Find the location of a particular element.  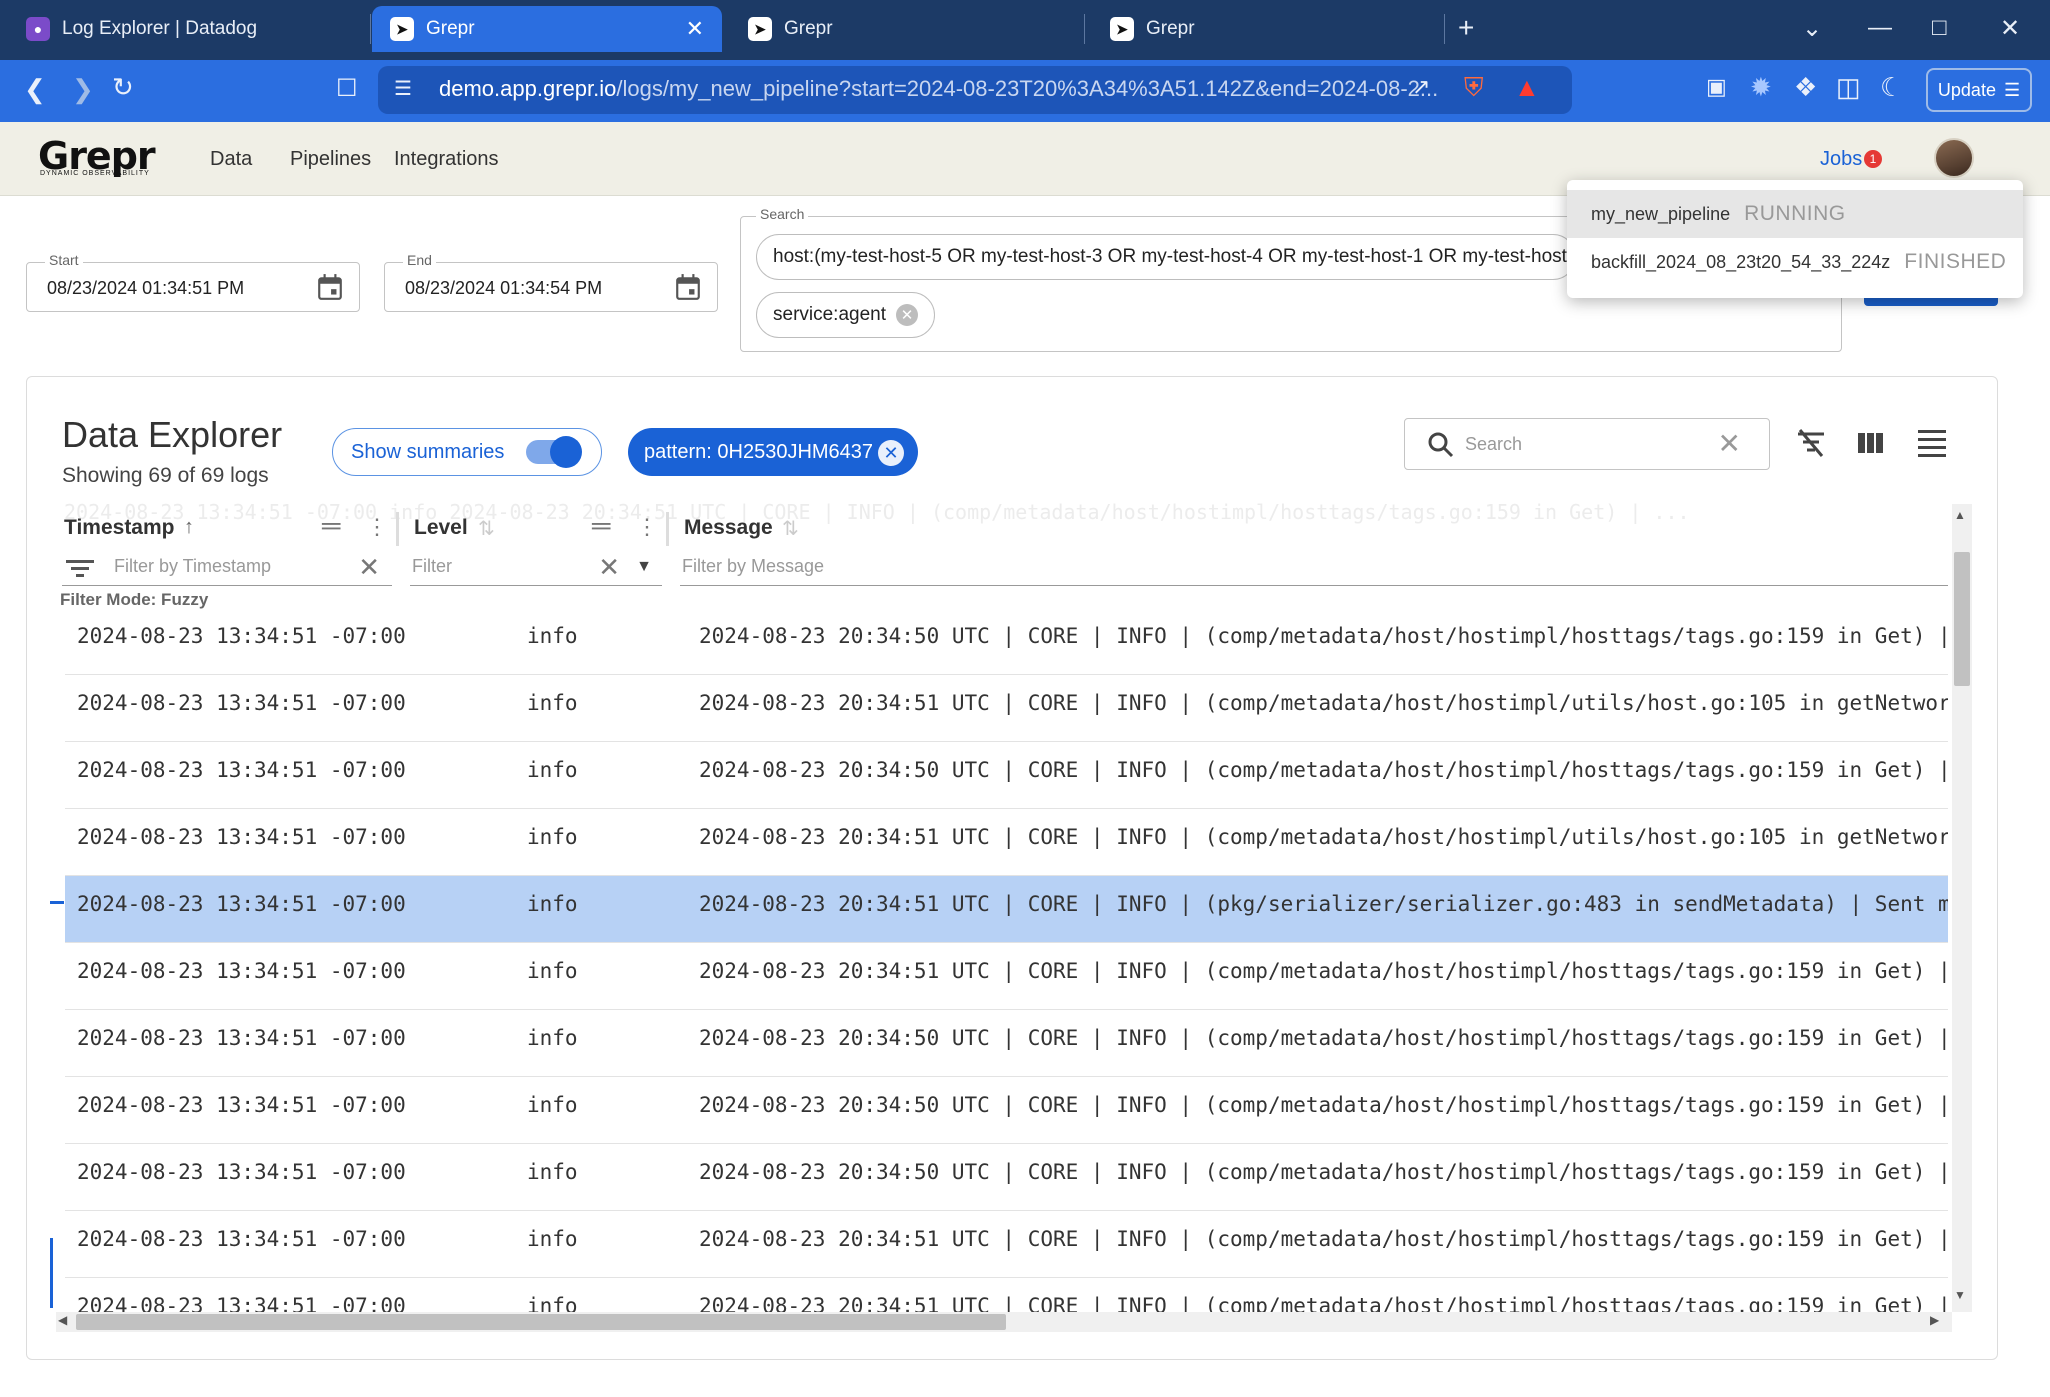

close-window-icon: ✕ is located at coordinates (2010, 28).